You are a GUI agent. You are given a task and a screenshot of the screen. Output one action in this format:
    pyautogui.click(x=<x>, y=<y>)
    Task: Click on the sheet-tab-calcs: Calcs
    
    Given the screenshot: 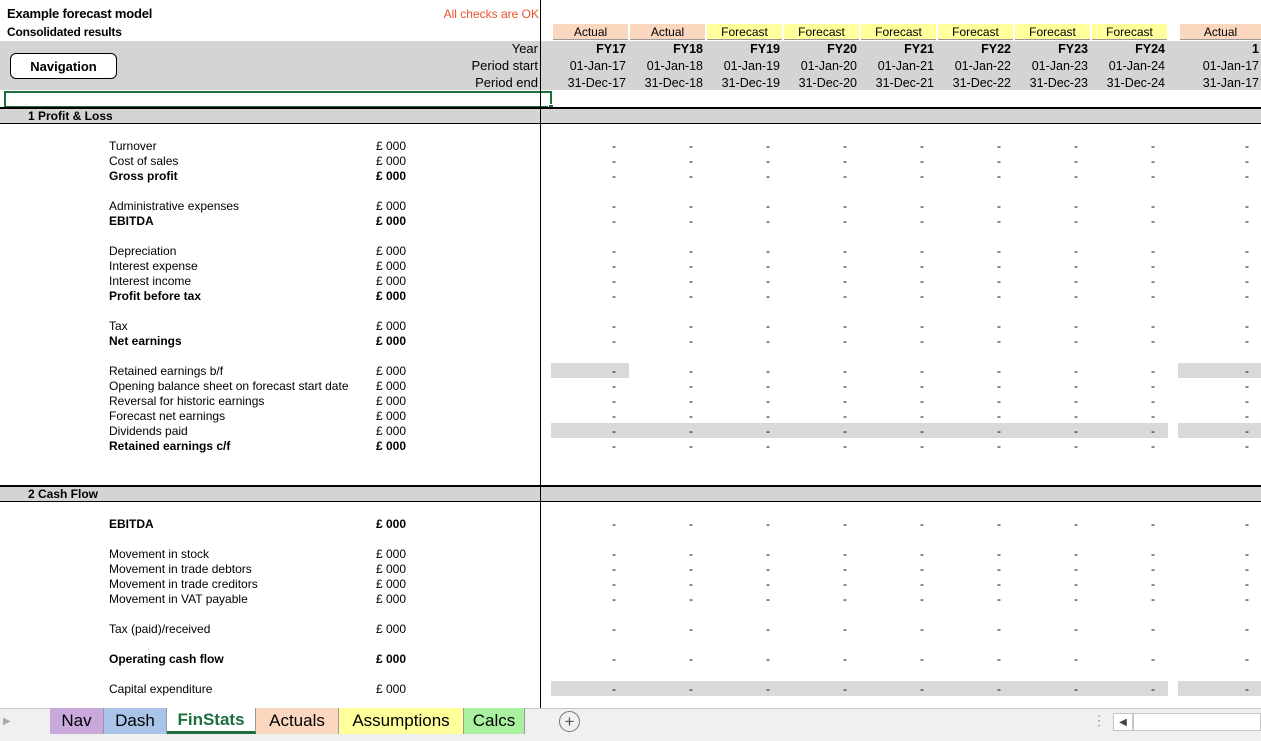 What is the action you would take?
    pyautogui.click(x=494, y=721)
    